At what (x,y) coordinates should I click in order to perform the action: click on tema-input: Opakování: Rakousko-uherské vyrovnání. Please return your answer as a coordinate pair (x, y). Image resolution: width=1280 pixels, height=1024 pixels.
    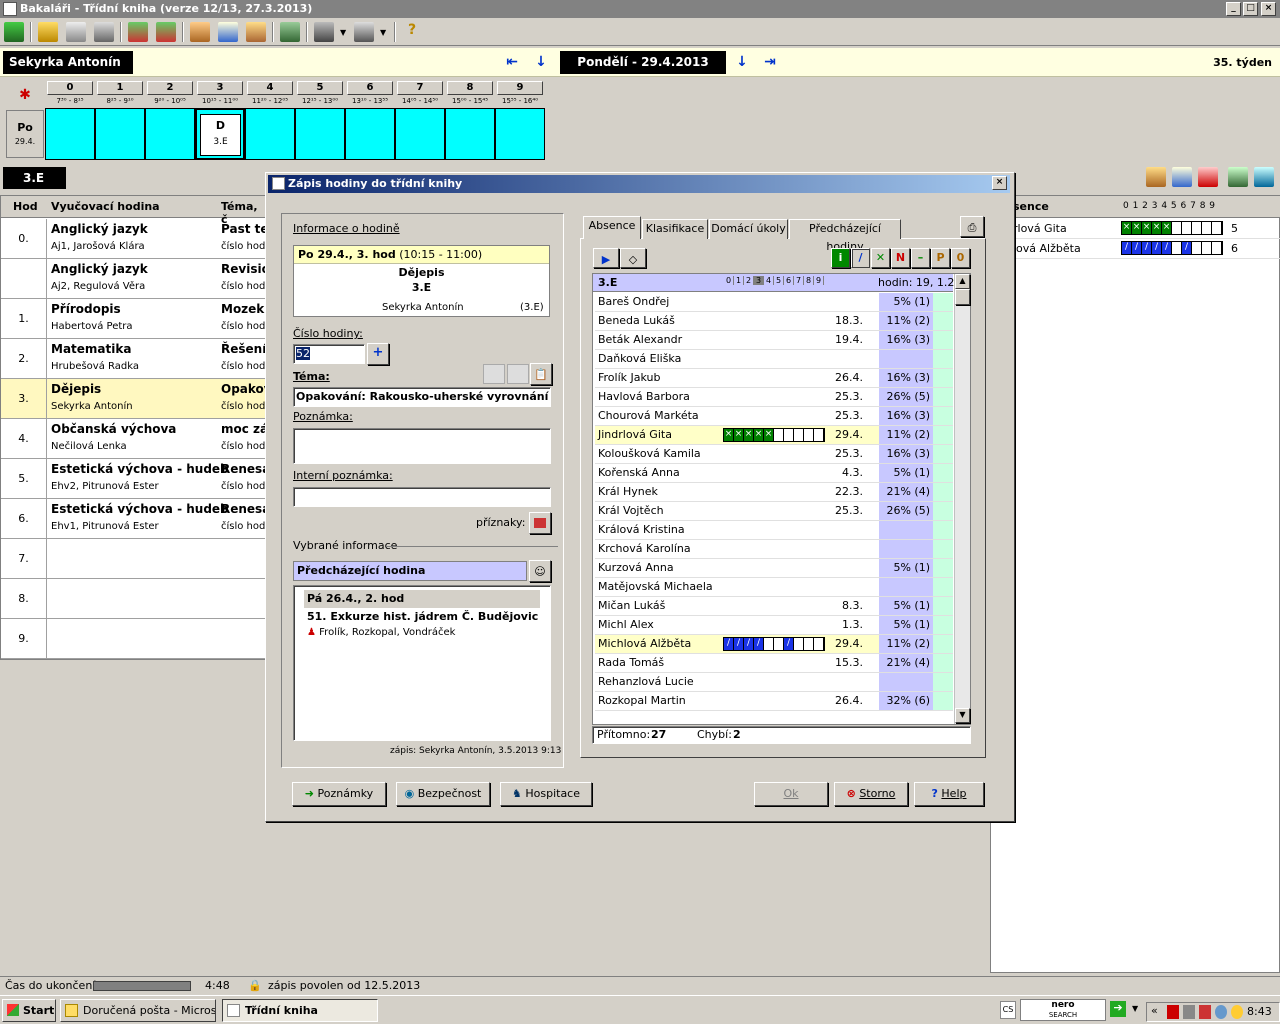
    Looking at the image, I should click on (422, 397).